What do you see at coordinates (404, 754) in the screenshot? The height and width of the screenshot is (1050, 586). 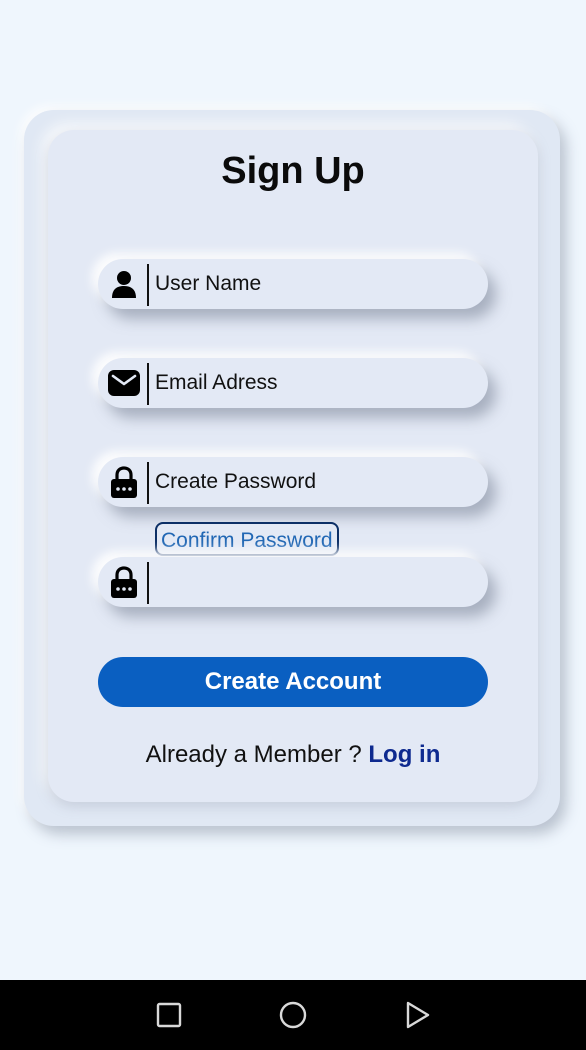 I see `login-link: Log in` at bounding box center [404, 754].